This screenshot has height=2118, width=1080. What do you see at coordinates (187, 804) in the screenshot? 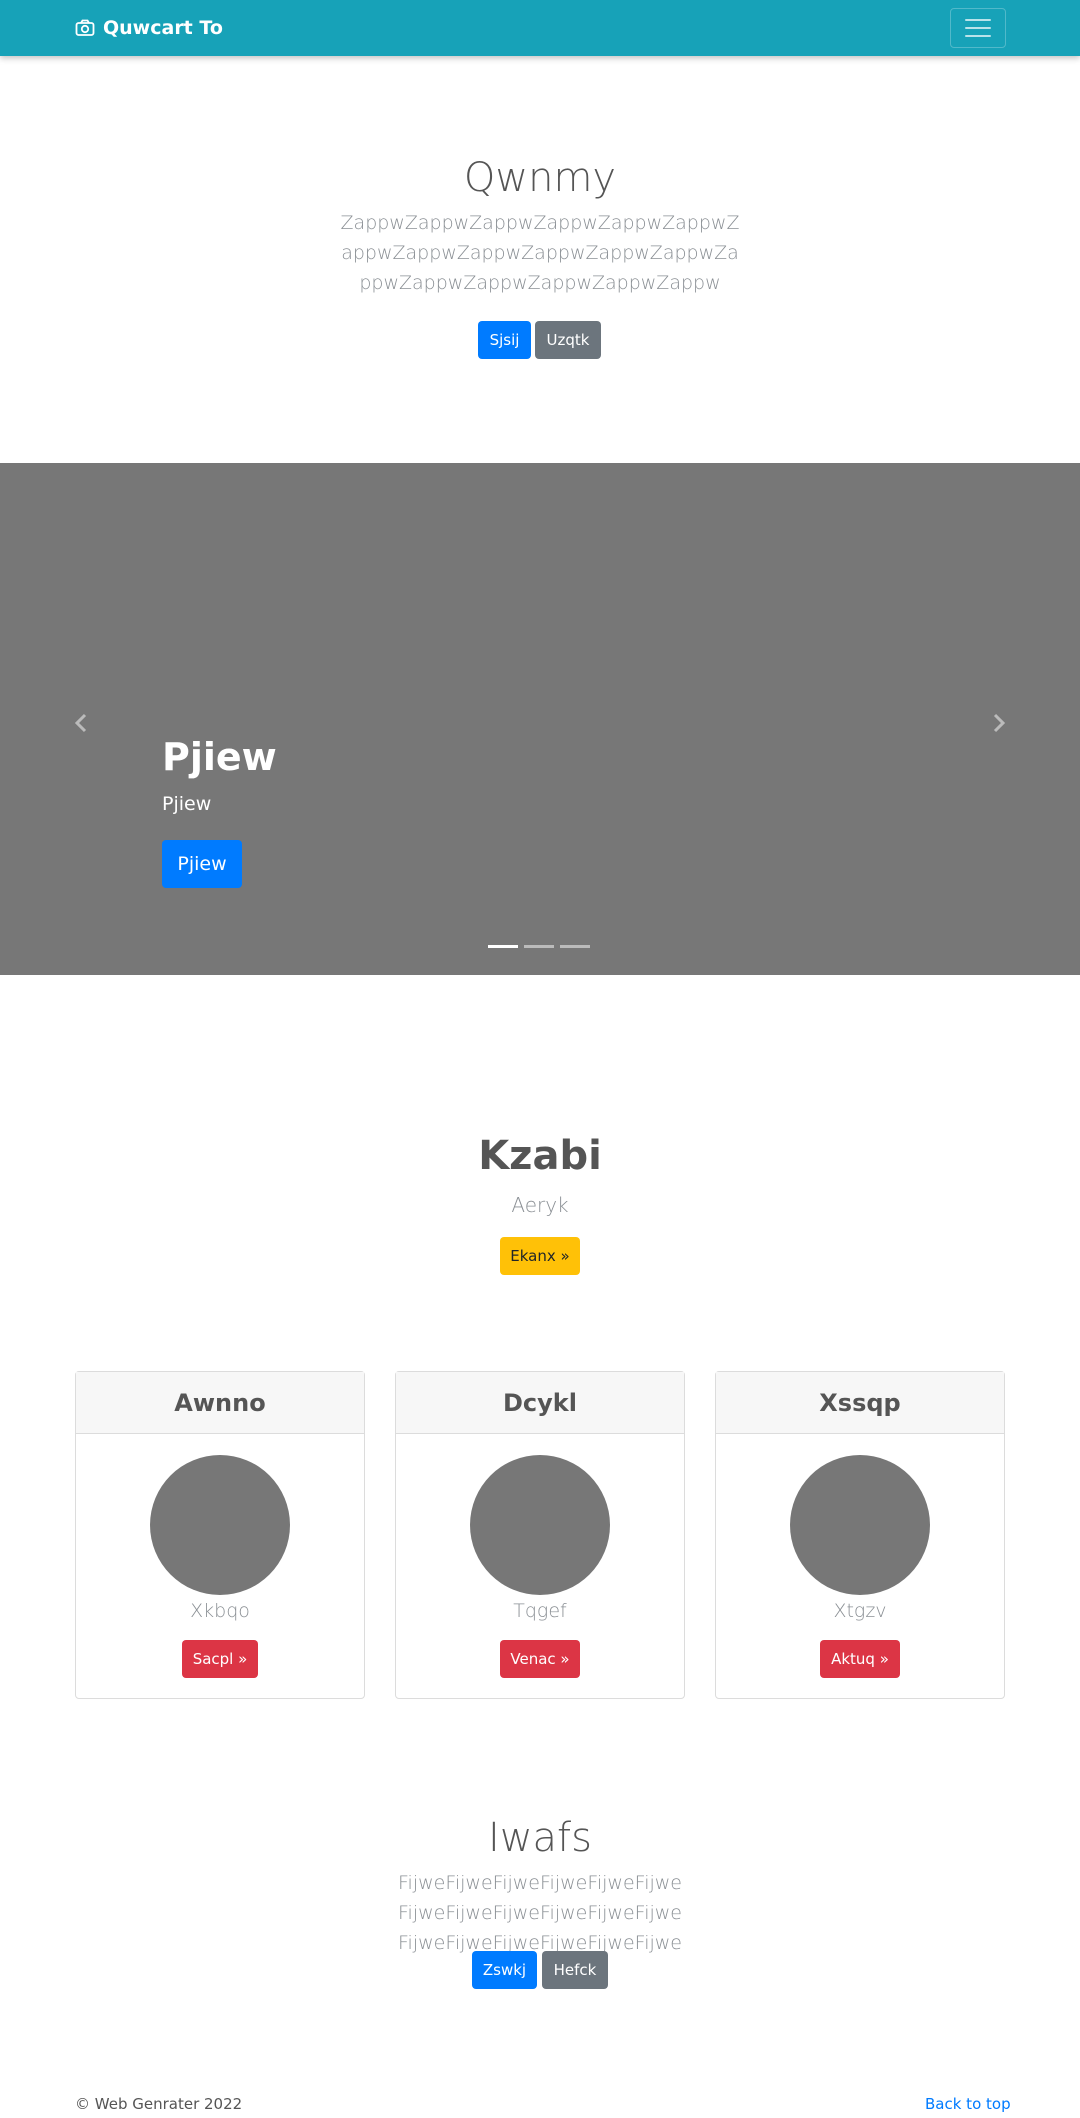
I see `carousel-caption-text: Pjiew` at bounding box center [187, 804].